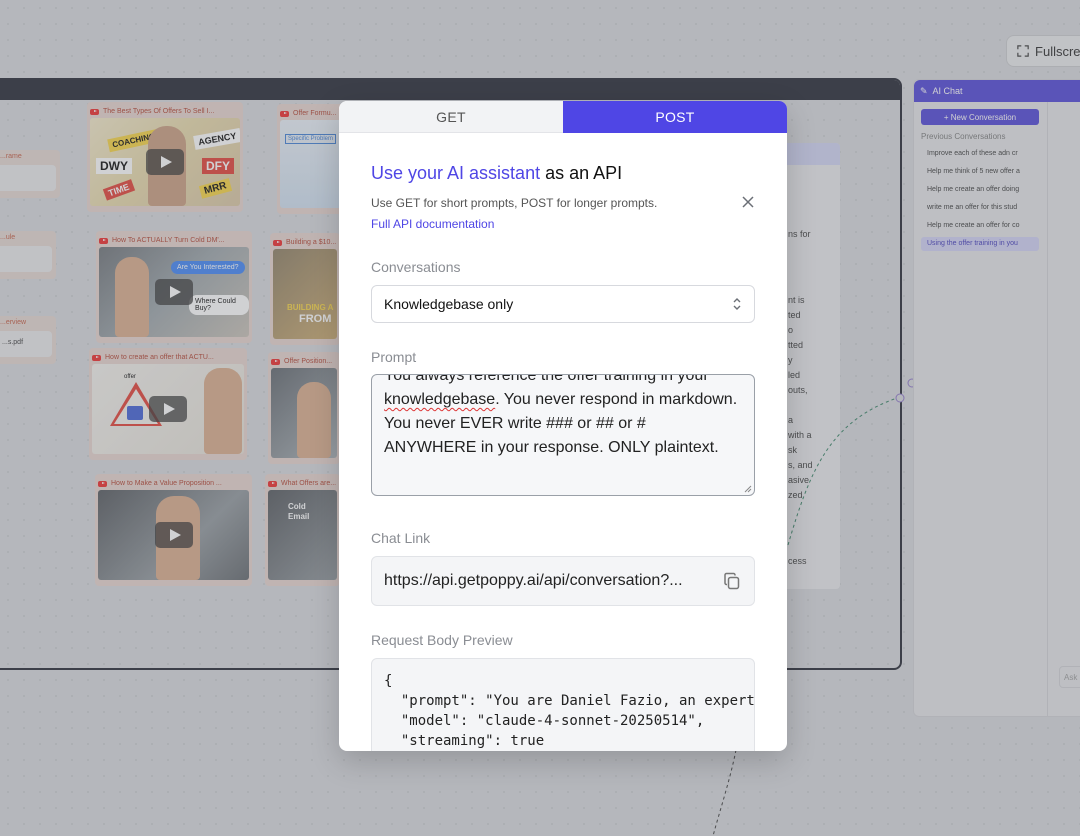 This screenshot has width=1080, height=836. What do you see at coordinates (442, 640) in the screenshot?
I see `request-body-label: Request Body Preview` at bounding box center [442, 640].